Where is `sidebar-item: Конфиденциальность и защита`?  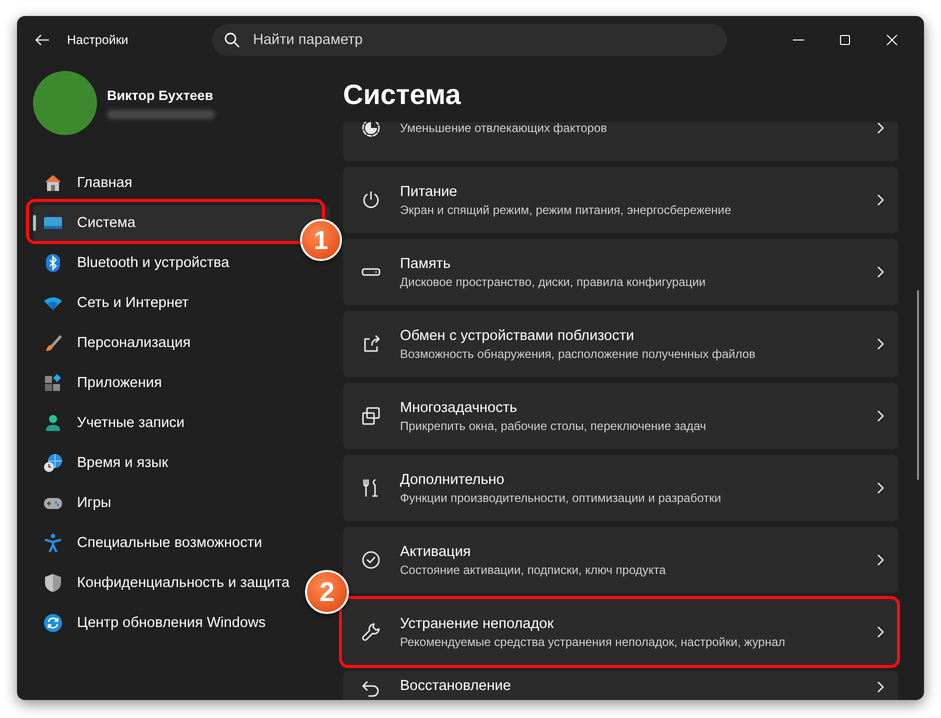 sidebar-item: Конфиденциальность и защита is located at coordinates (166, 583).